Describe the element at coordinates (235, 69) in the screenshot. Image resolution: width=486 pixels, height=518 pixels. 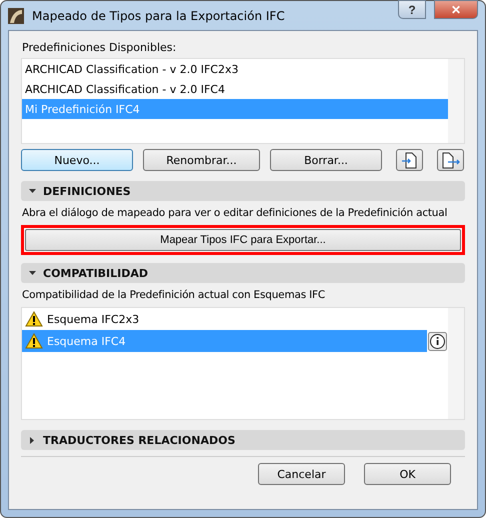
I see `list-item: ARCHICAD Classification - v 2.0 IFC2x3` at that location.